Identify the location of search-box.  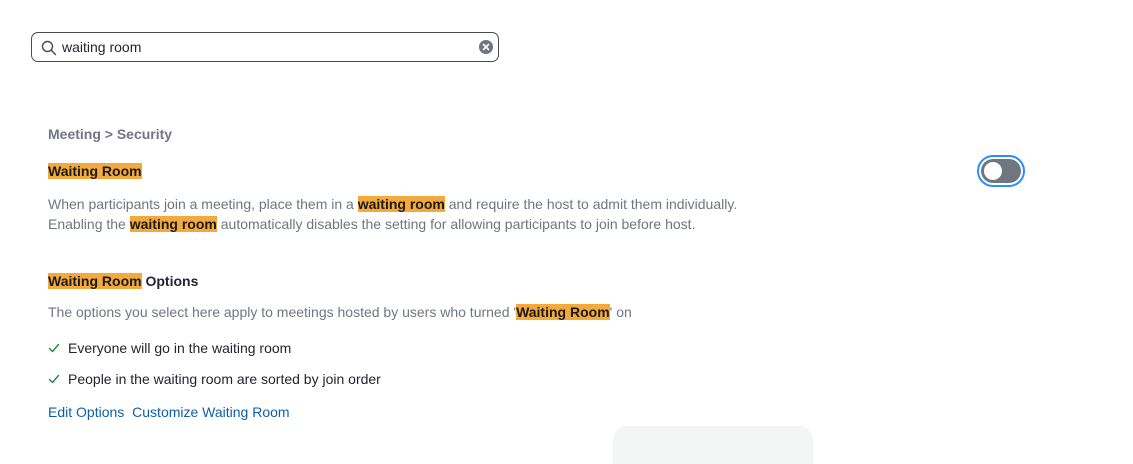
(265, 47).